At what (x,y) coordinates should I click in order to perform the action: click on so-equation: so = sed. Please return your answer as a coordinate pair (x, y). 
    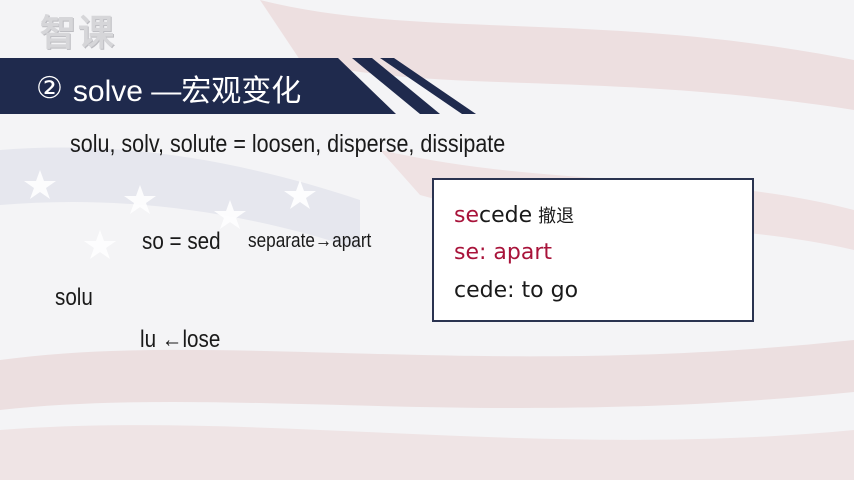
    Looking at the image, I should click on (181, 241).